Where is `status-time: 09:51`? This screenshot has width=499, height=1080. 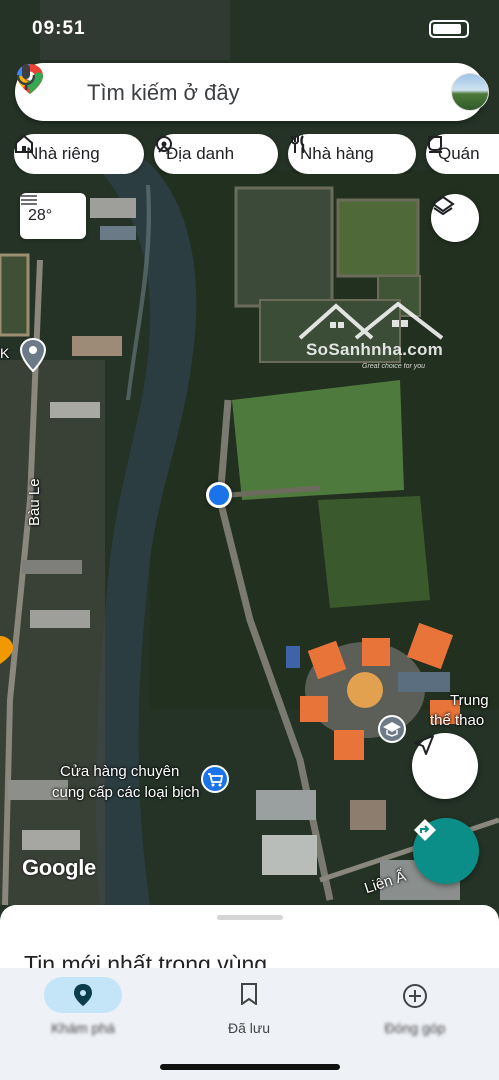 status-time: 09:51 is located at coordinates (59, 28).